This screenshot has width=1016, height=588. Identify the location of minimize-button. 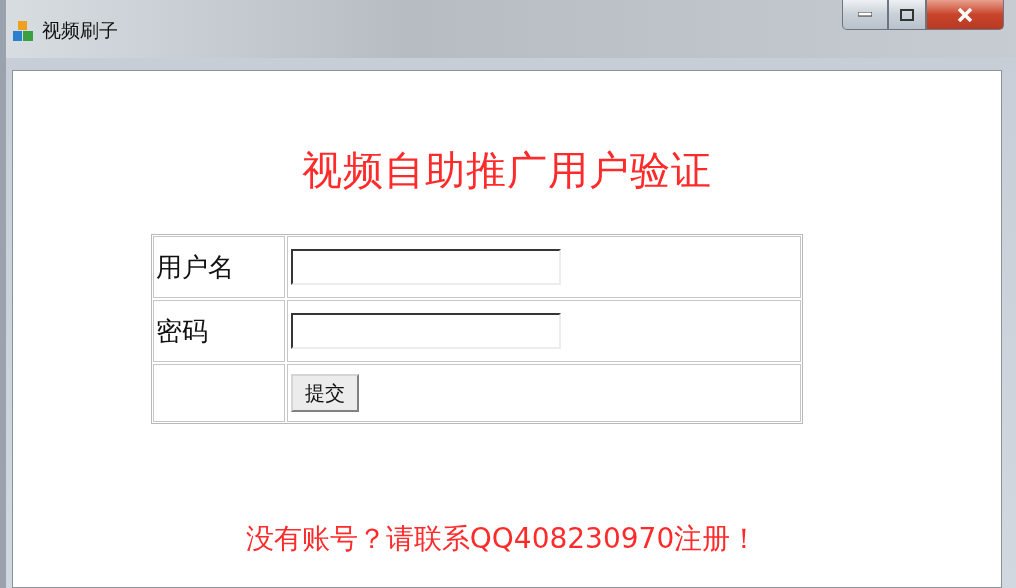
(865, 15).